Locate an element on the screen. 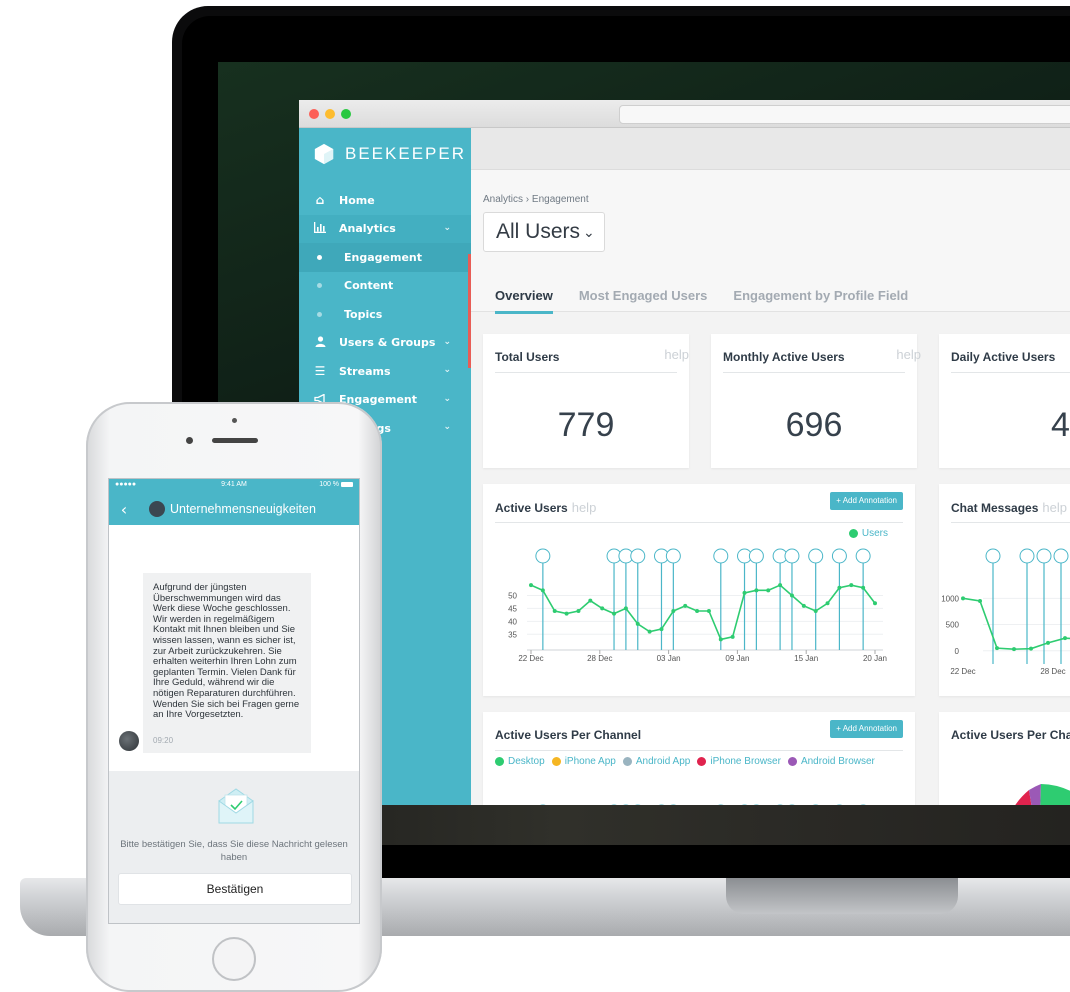 The height and width of the screenshot is (992, 1070). tab-engagement-by-profile-field: Engagement by Profile Field is located at coordinates (820, 301).